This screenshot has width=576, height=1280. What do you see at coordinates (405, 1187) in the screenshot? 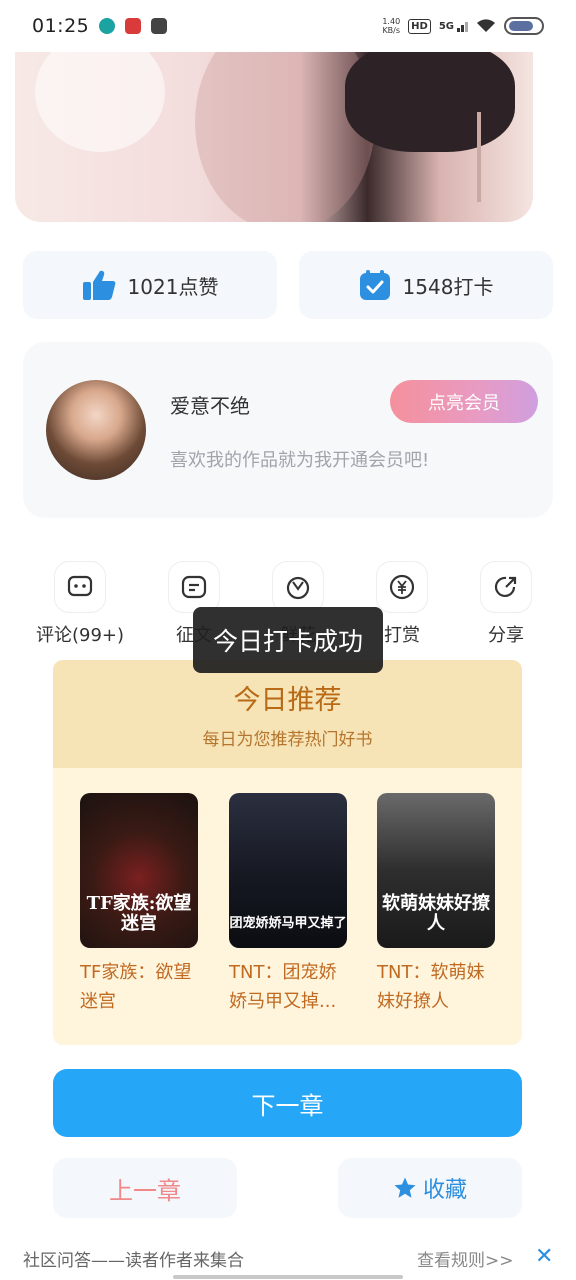
I see `star-icon` at bounding box center [405, 1187].